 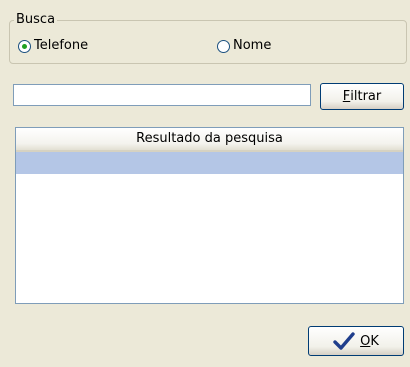 What do you see at coordinates (344, 341) in the screenshot?
I see `checkmark-icon` at bounding box center [344, 341].